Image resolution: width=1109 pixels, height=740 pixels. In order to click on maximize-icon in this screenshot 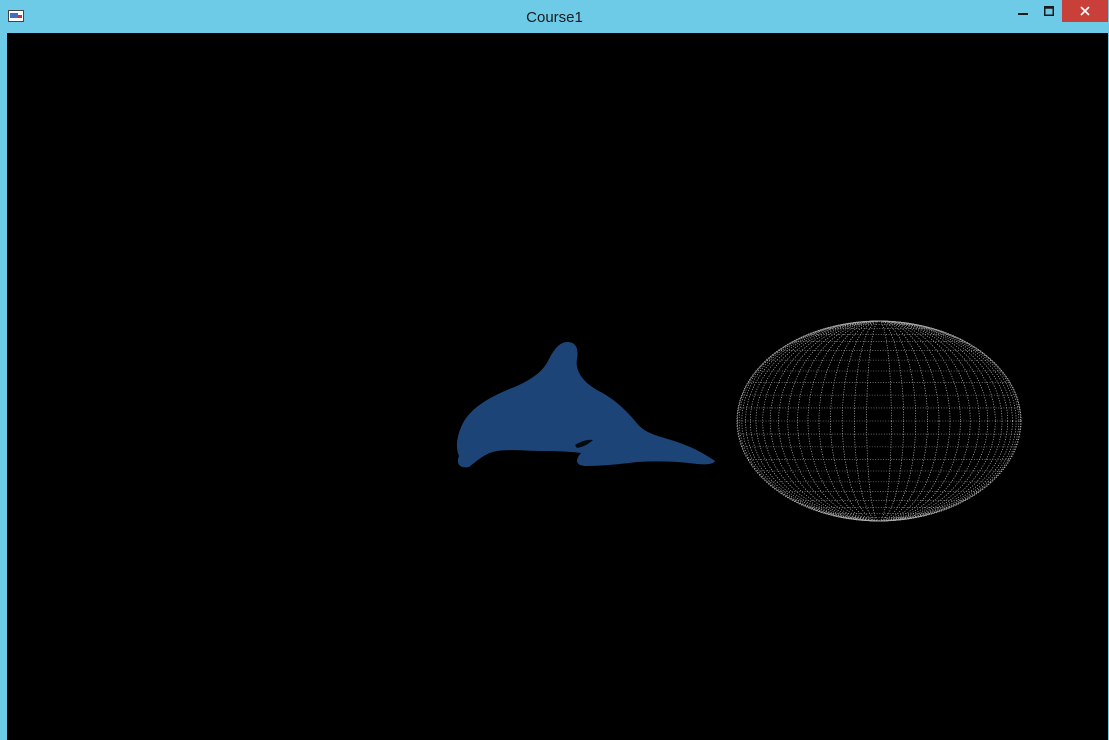, I will do `click(1049, 11)`.